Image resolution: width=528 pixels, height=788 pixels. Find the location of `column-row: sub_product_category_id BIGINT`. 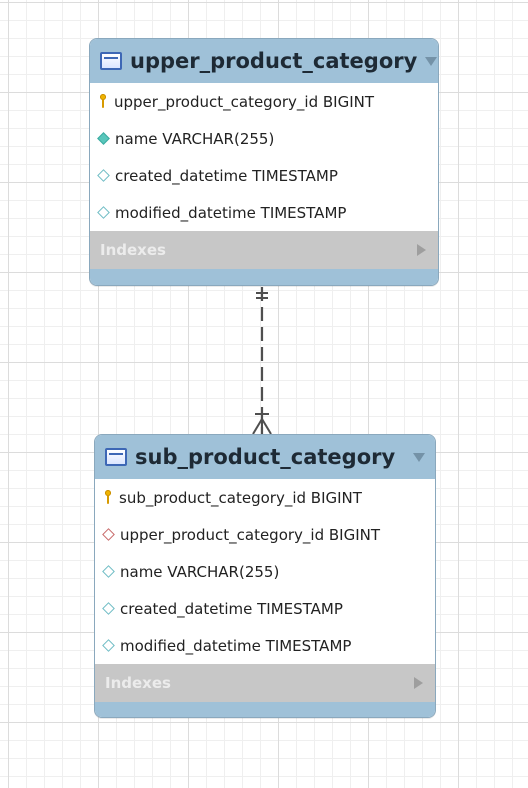

column-row: sub_product_category_id BIGINT is located at coordinates (265, 497).